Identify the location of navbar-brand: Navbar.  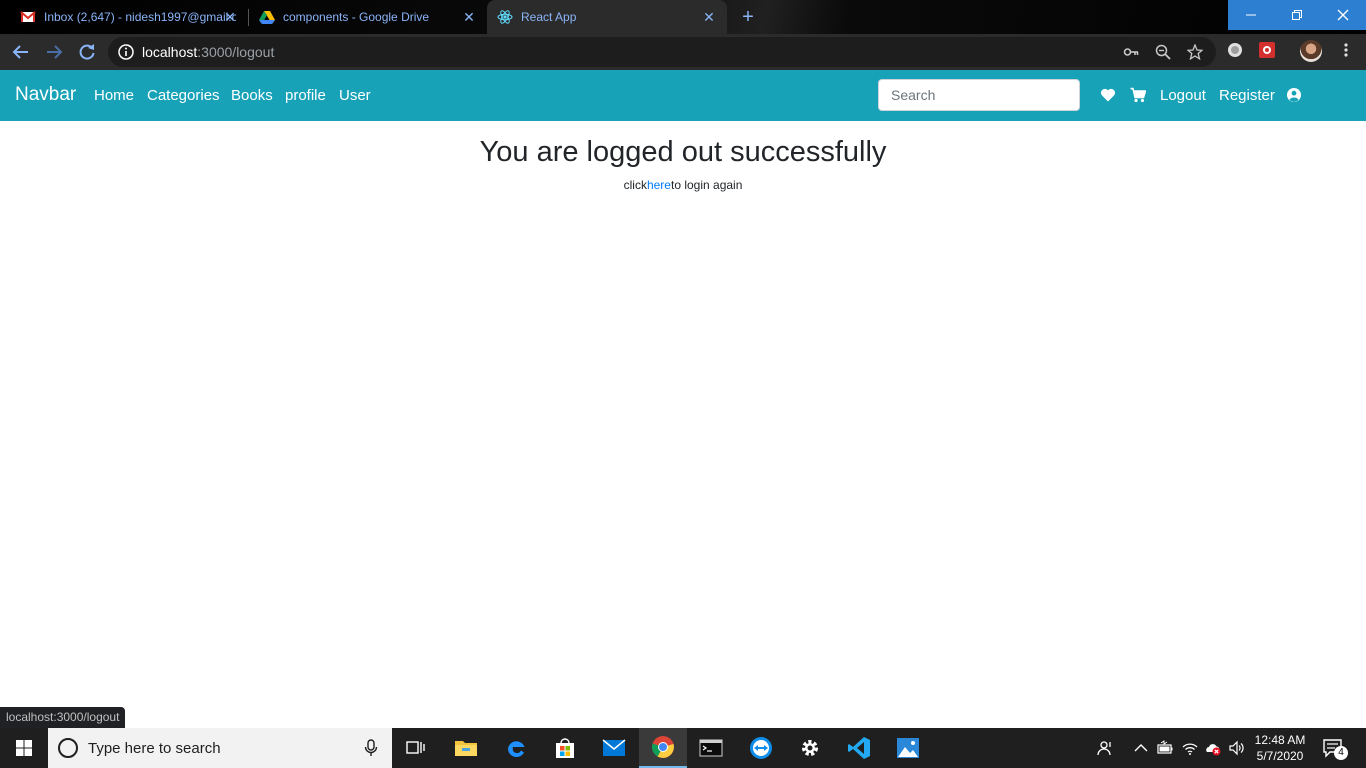
(45, 95).